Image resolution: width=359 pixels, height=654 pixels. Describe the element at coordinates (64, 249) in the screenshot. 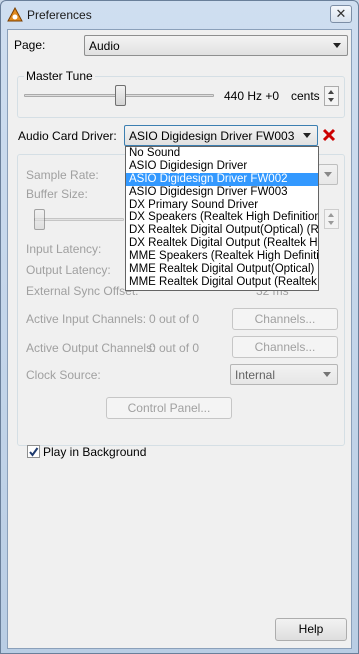

I see `input-latency-label: Input Latency:` at that location.